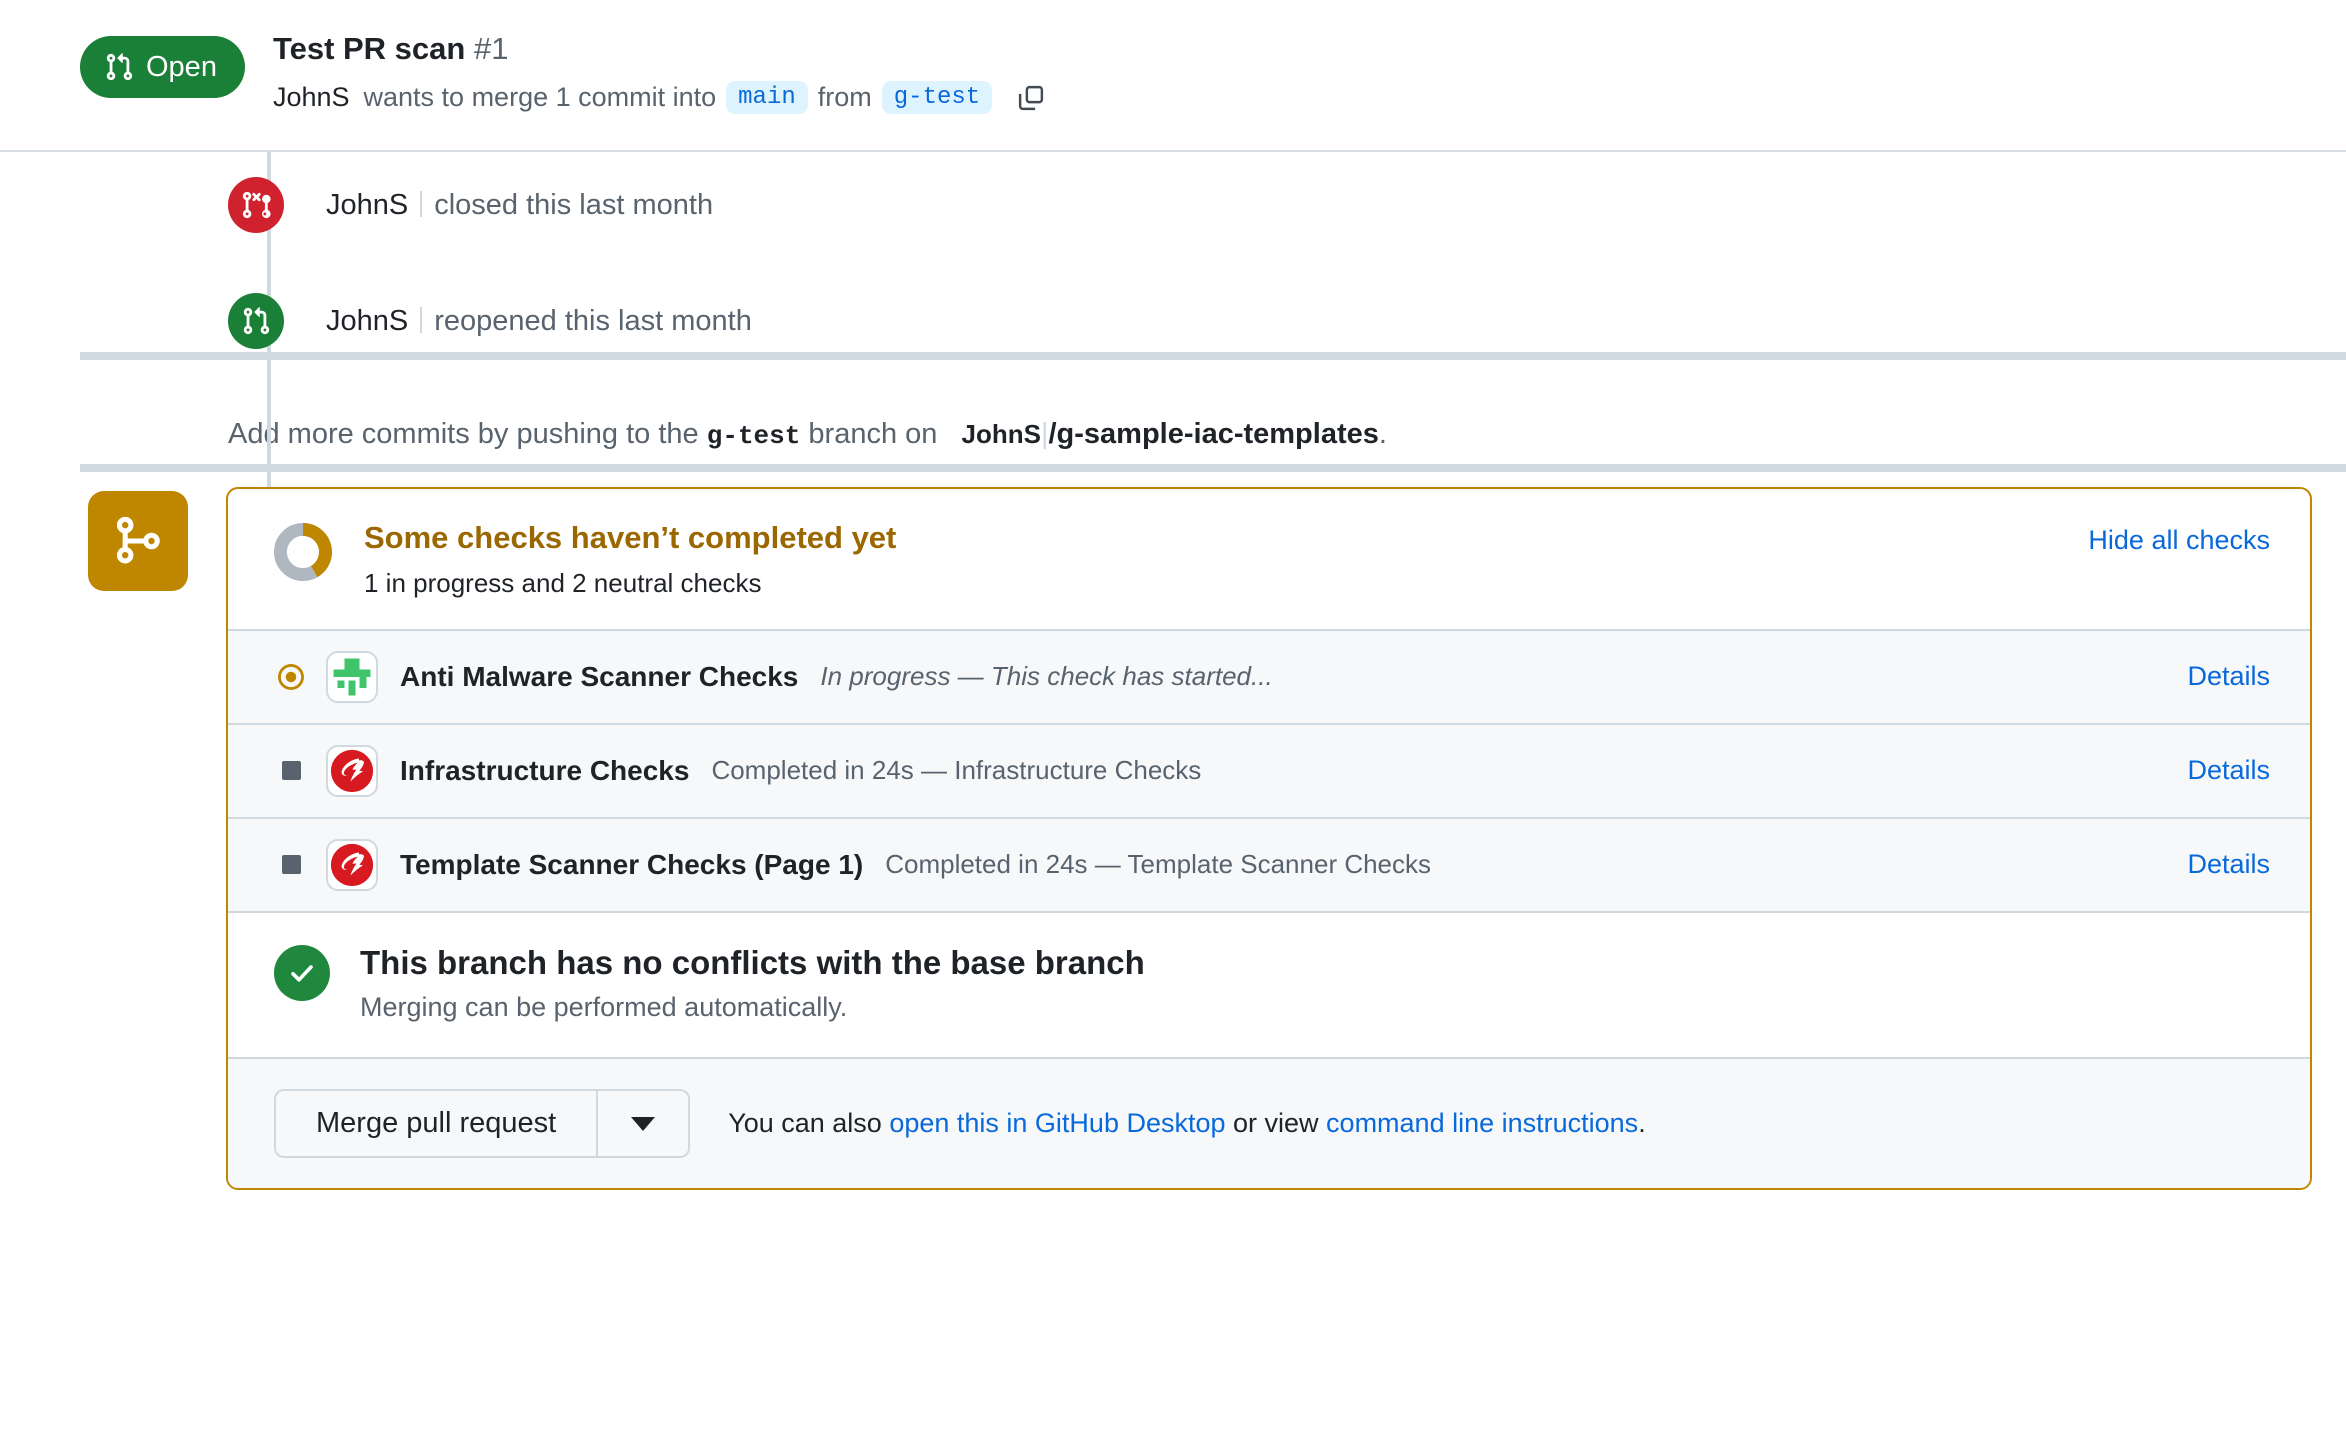  I want to click on check-name: Infrastructure Checks, so click(545, 770).